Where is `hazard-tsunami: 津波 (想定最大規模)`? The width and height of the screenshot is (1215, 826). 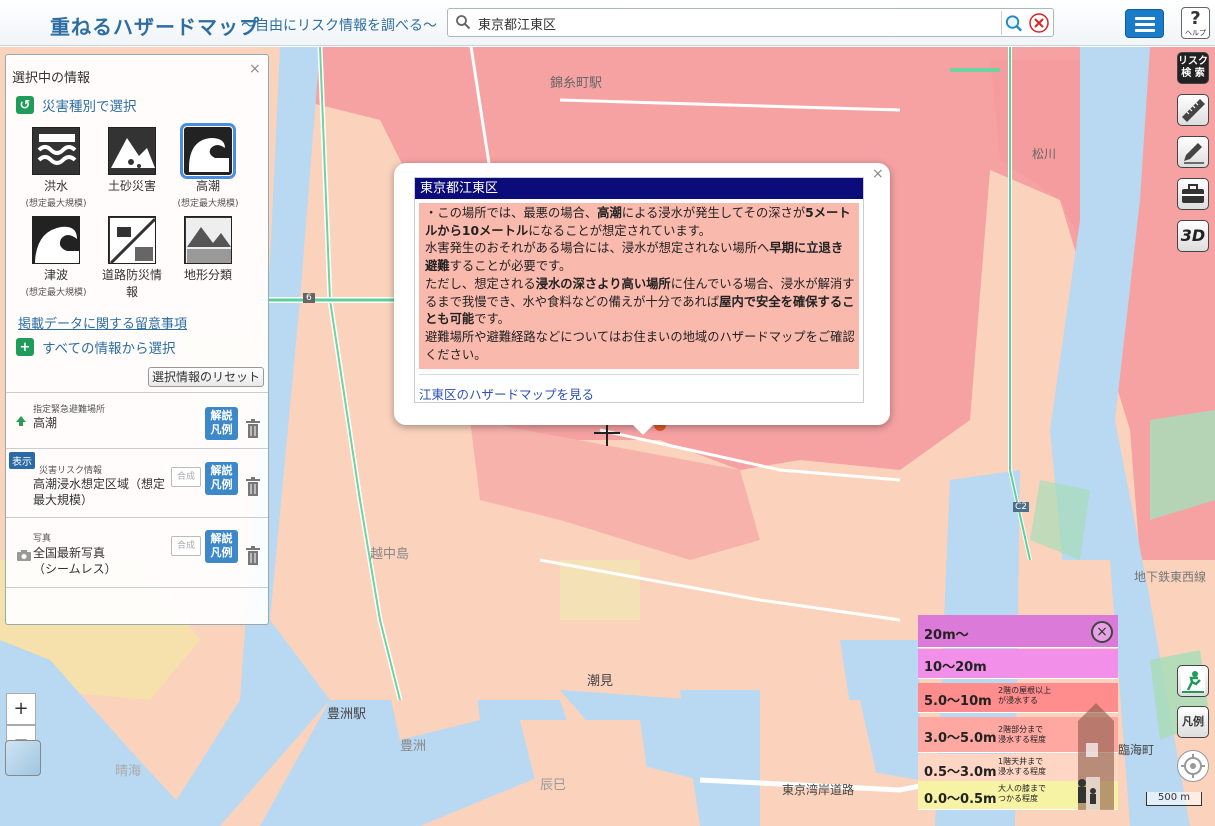
hazard-tsunami: 津波 (想定最大規模) is located at coordinates (56, 257).